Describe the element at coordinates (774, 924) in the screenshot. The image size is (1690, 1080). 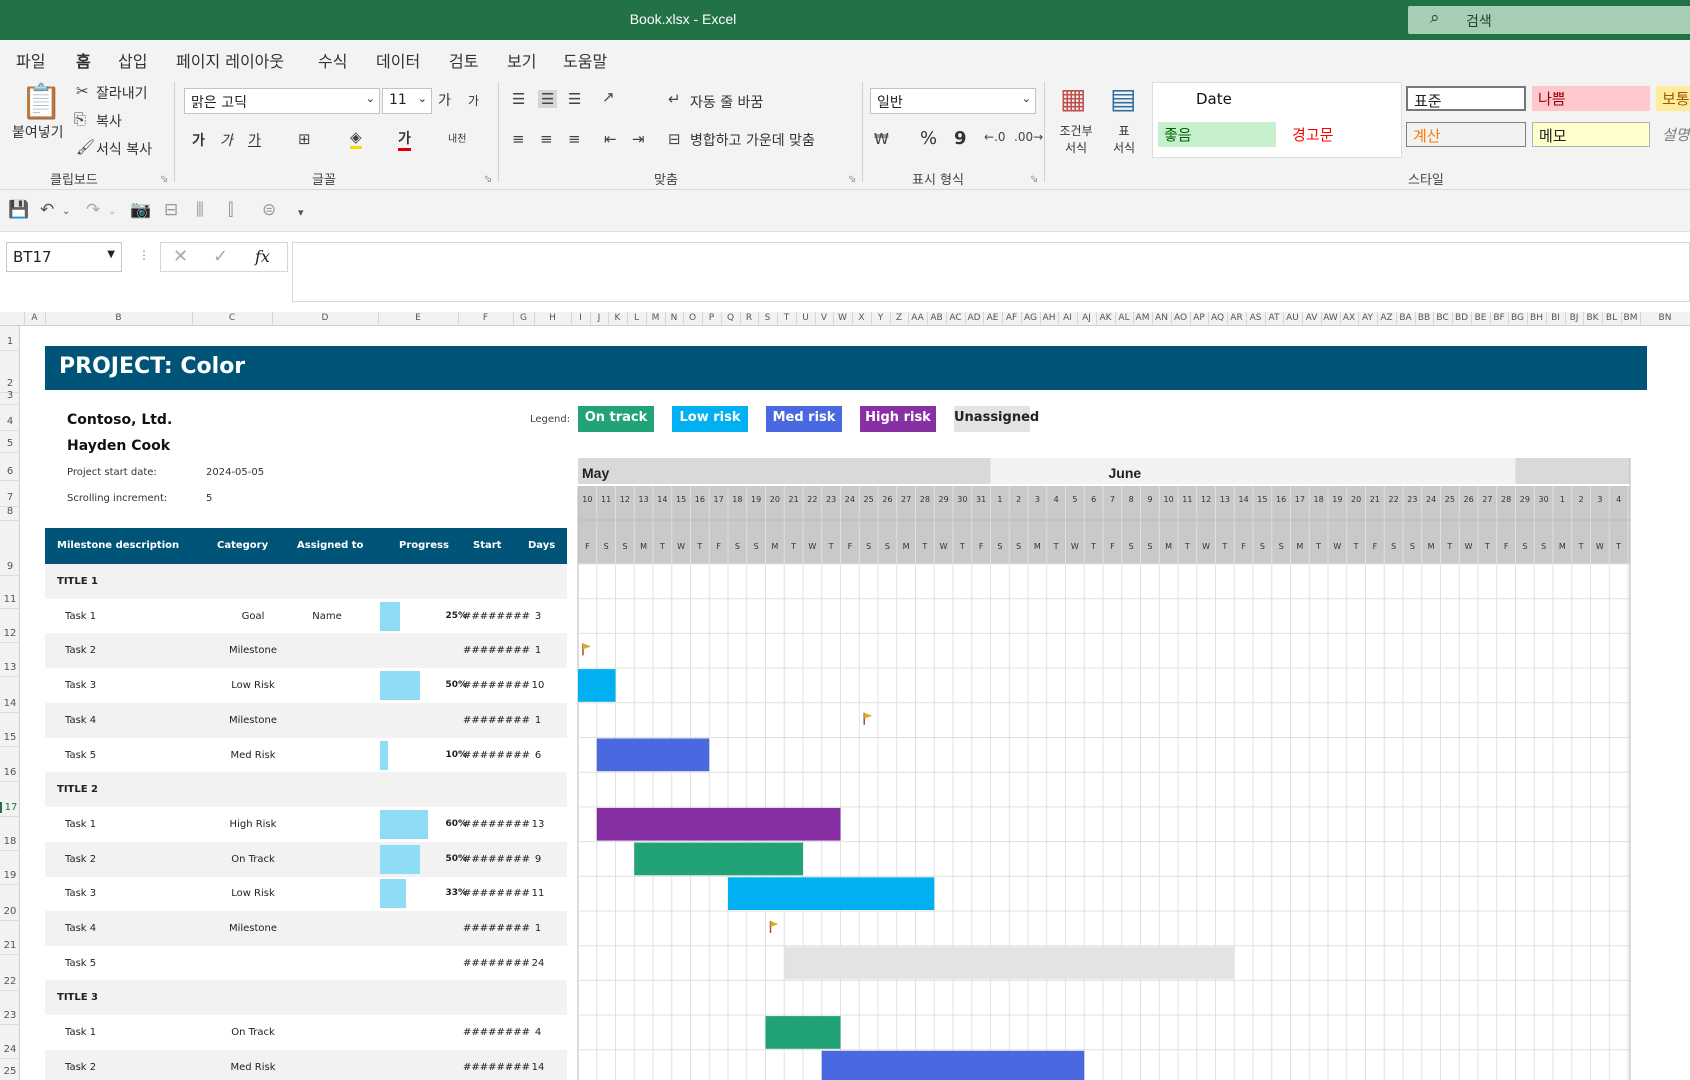
I see `milestone-flag-icon` at that location.